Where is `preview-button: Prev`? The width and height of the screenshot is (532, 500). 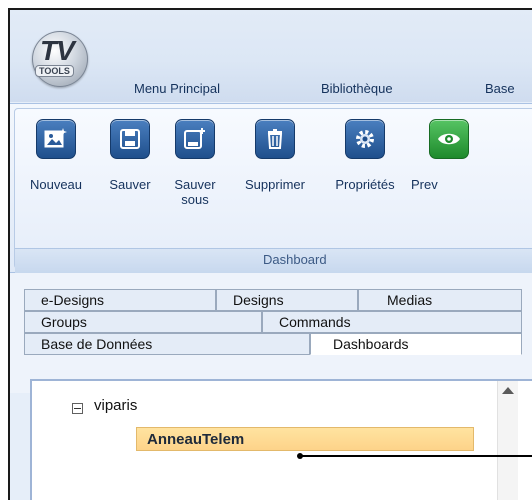 preview-button: Prev is located at coordinates (441, 155).